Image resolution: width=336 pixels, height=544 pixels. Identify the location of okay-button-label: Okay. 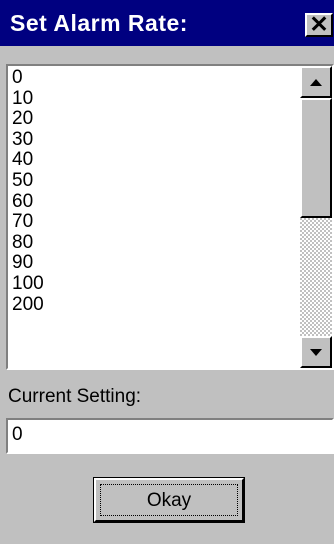
(169, 500).